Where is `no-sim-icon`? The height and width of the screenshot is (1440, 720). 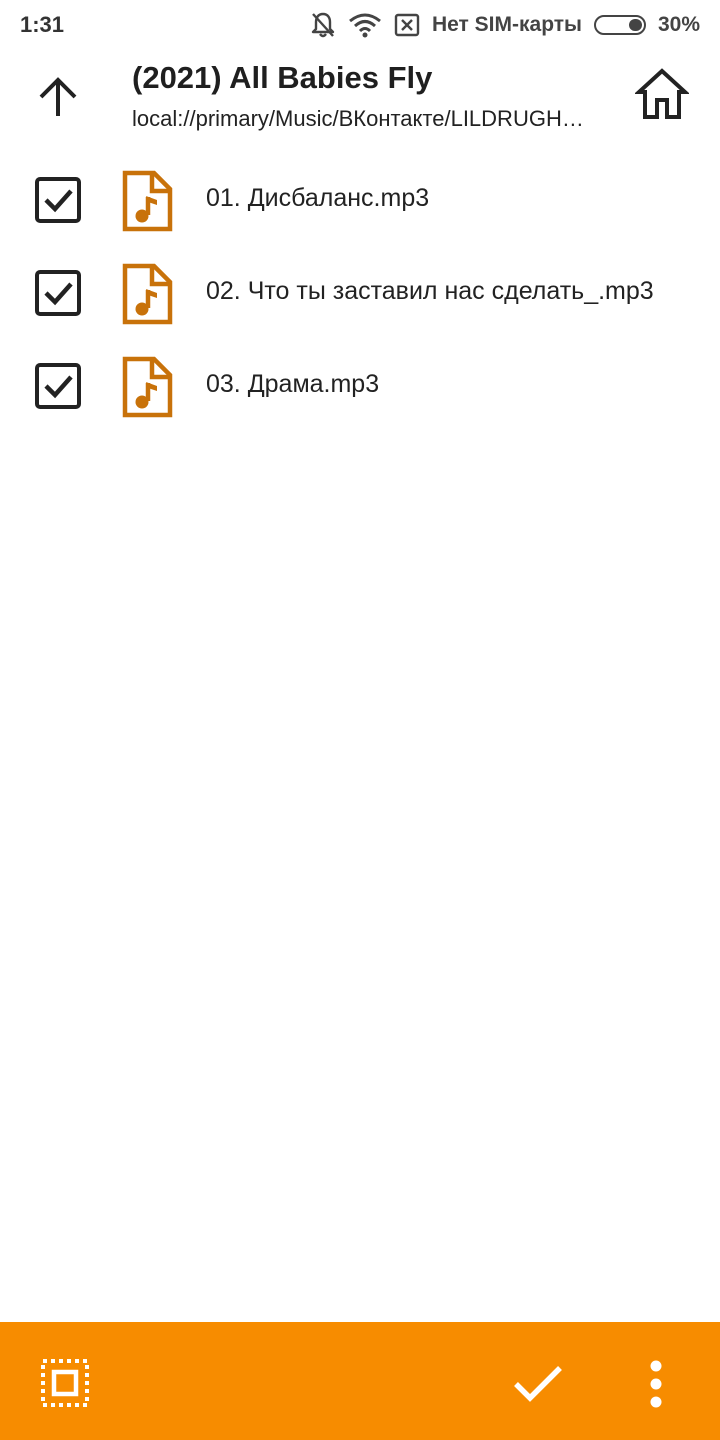 no-sim-icon is located at coordinates (407, 25).